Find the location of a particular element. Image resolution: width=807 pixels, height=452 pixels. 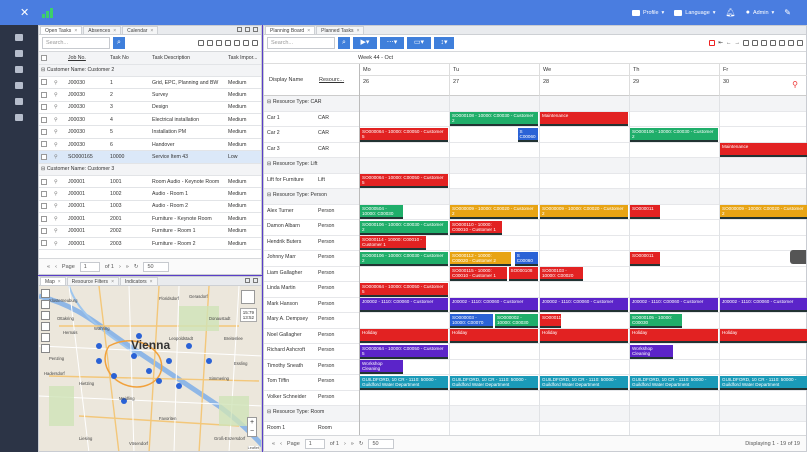

resource-row: Richard Ashcroft Person is located at coordinates (535, 352).